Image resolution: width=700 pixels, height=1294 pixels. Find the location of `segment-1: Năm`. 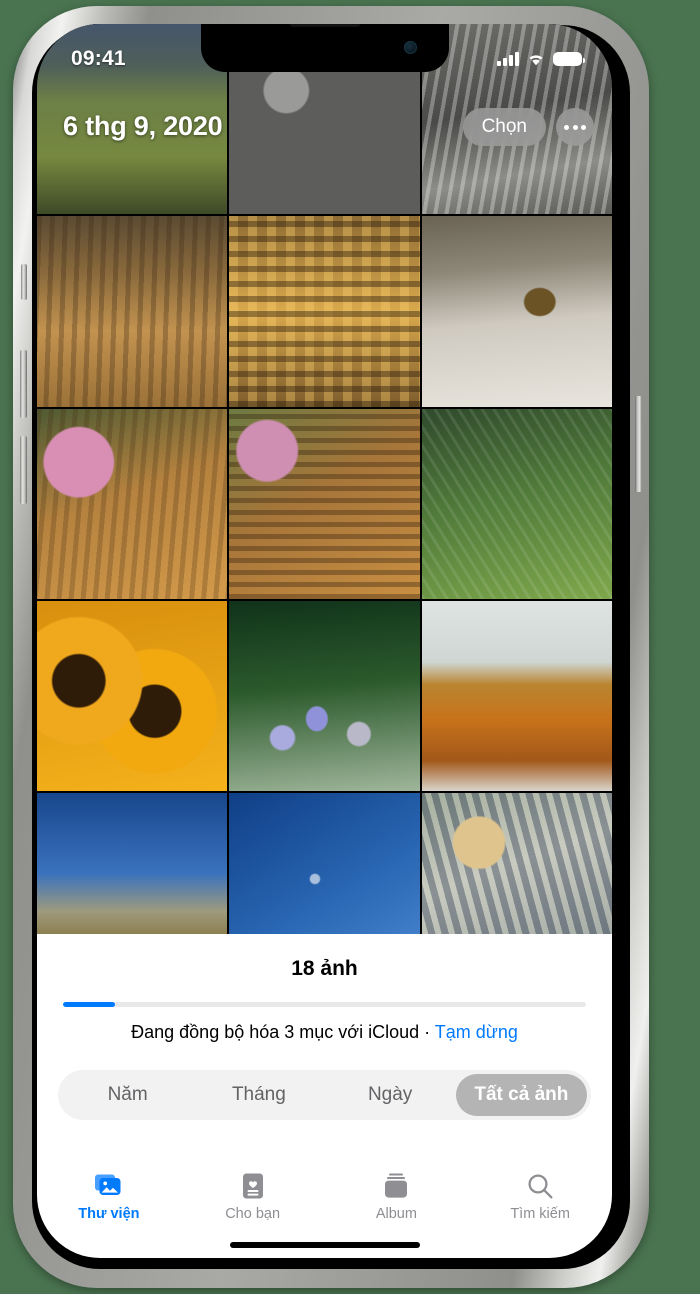

segment-1: Năm is located at coordinates (127, 1095).